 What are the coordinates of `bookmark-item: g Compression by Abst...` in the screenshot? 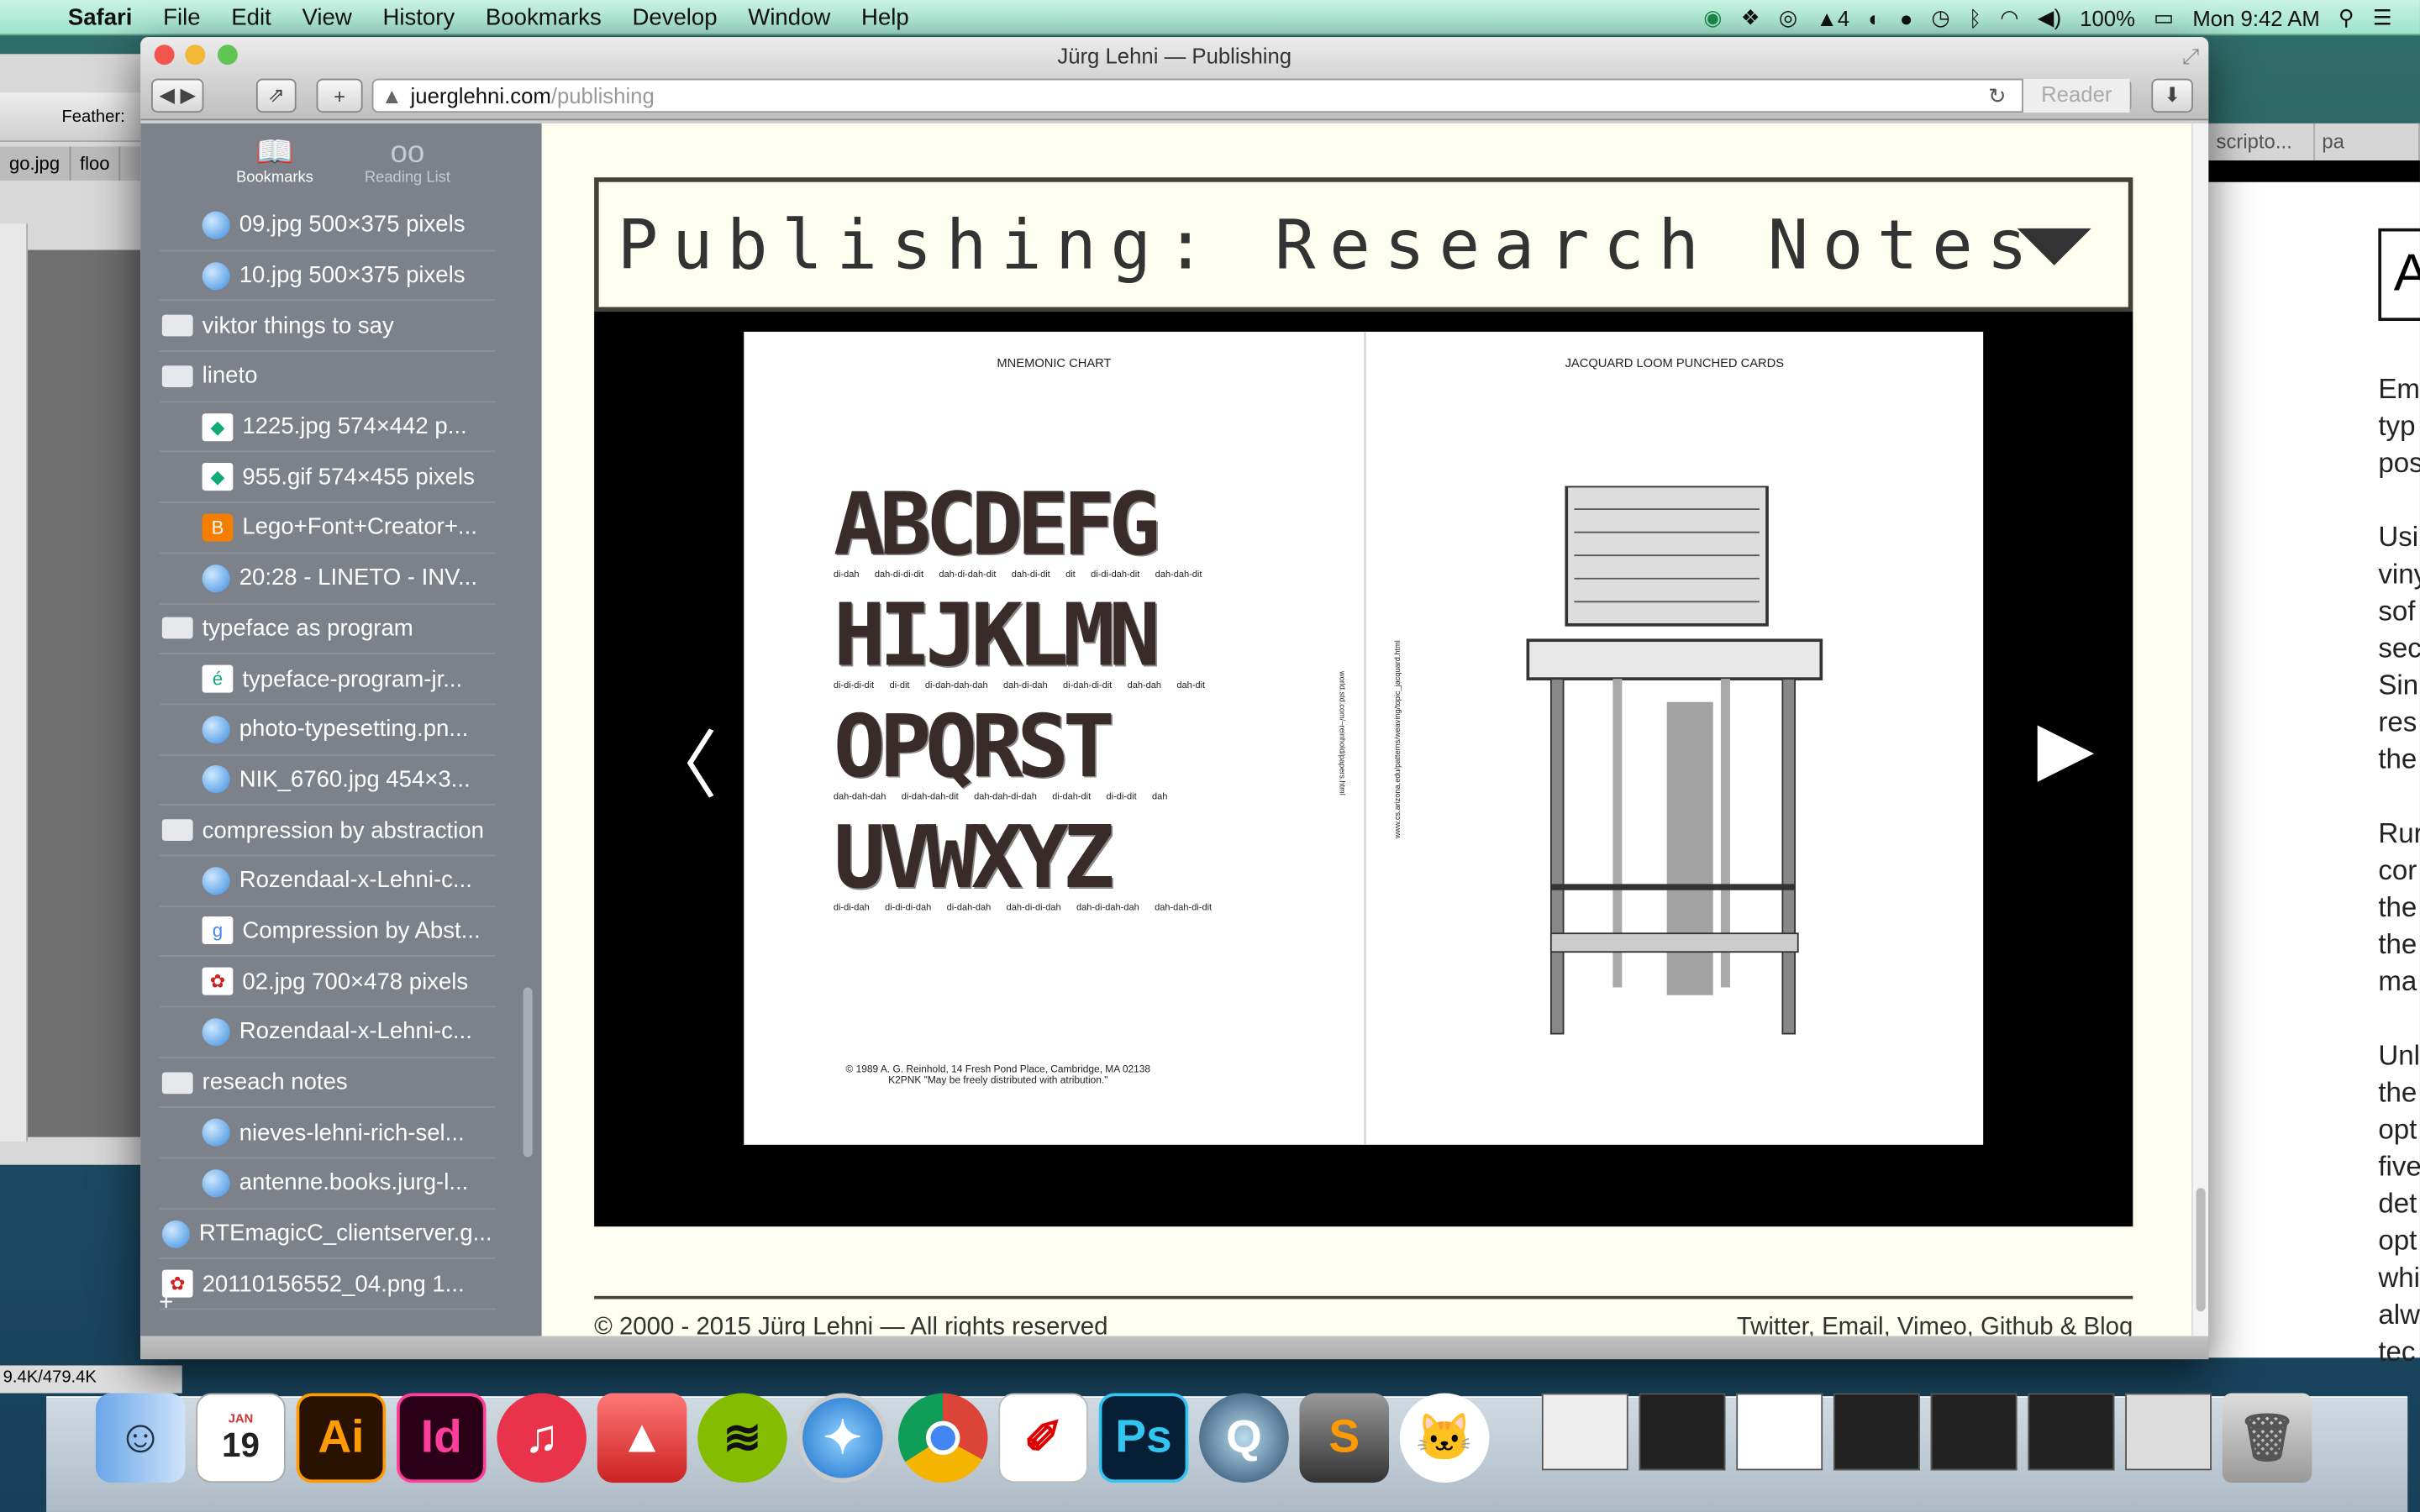 It's located at (327, 932).